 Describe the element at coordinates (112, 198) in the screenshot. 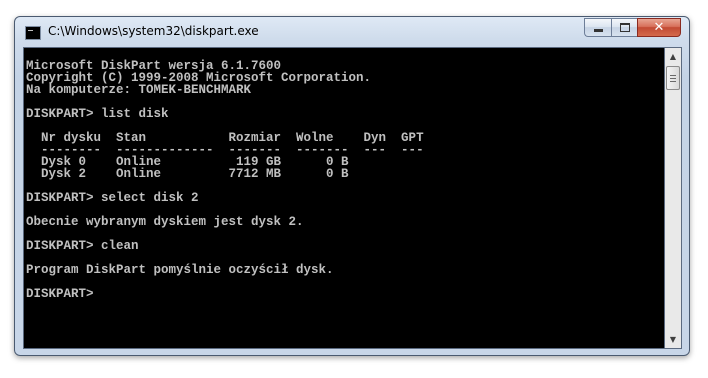

I see `console-line: DISKPART> select disk 2` at that location.